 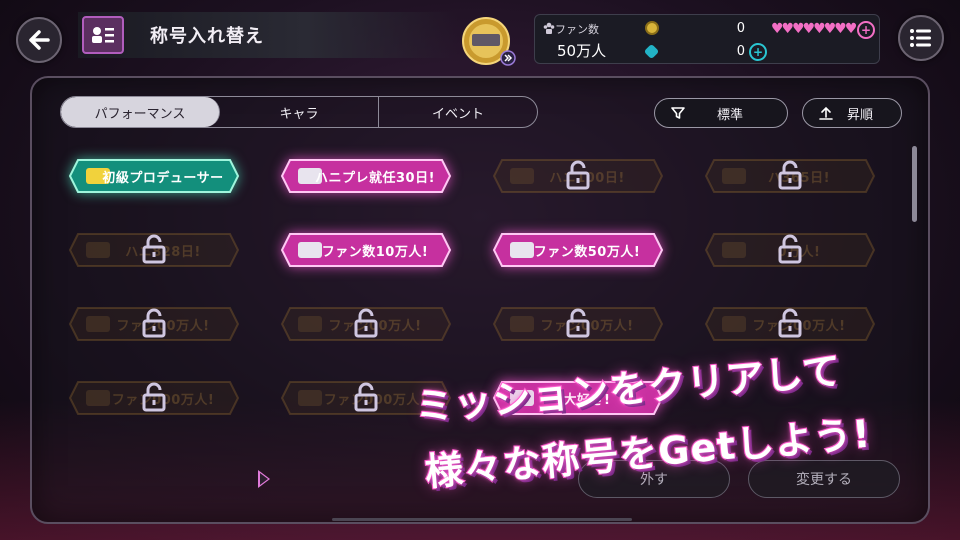 I want to click on page-title: 称号入れ替え, so click(x=207, y=36).